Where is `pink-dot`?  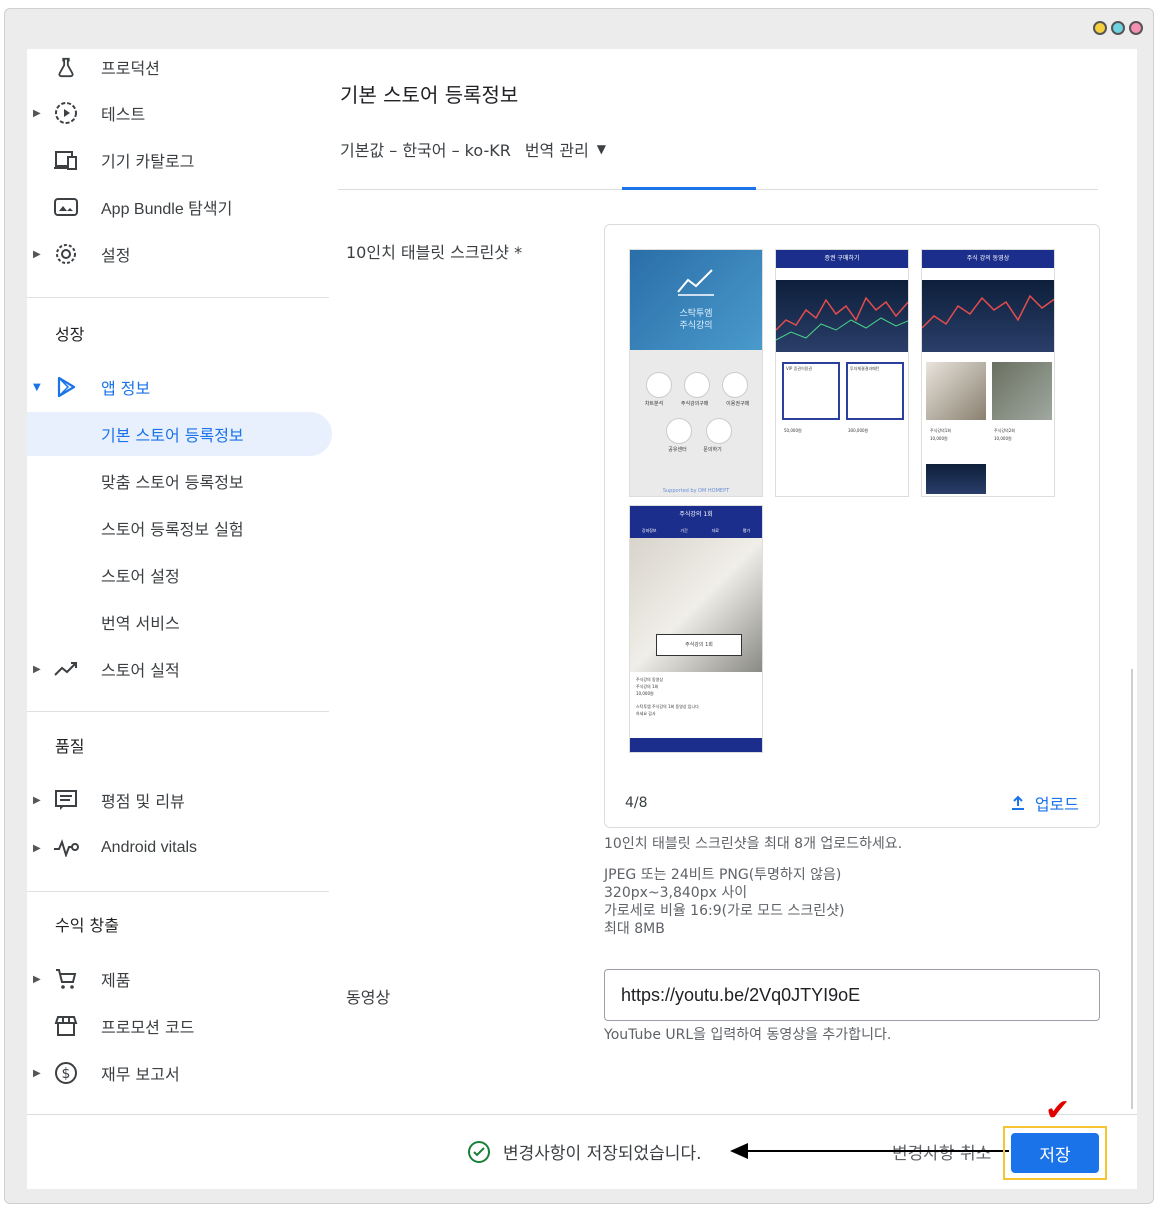
pink-dot is located at coordinates (1136, 28).